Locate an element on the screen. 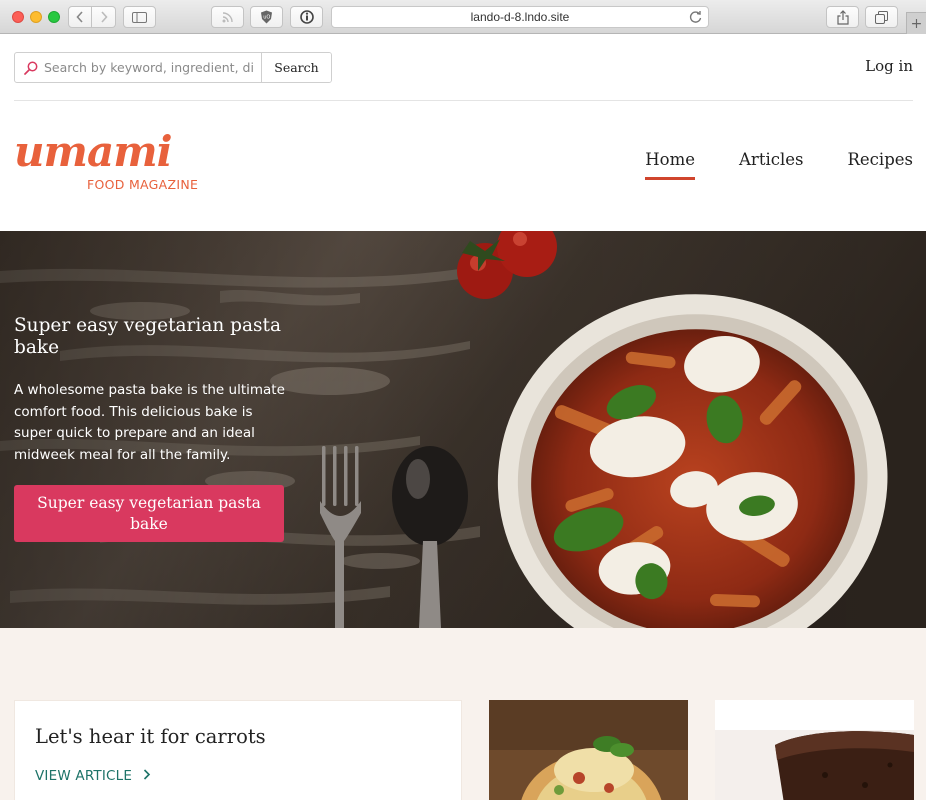  browser-toolbar: uO lando-d-8.lndo.site + is located at coordinates (463, 17).